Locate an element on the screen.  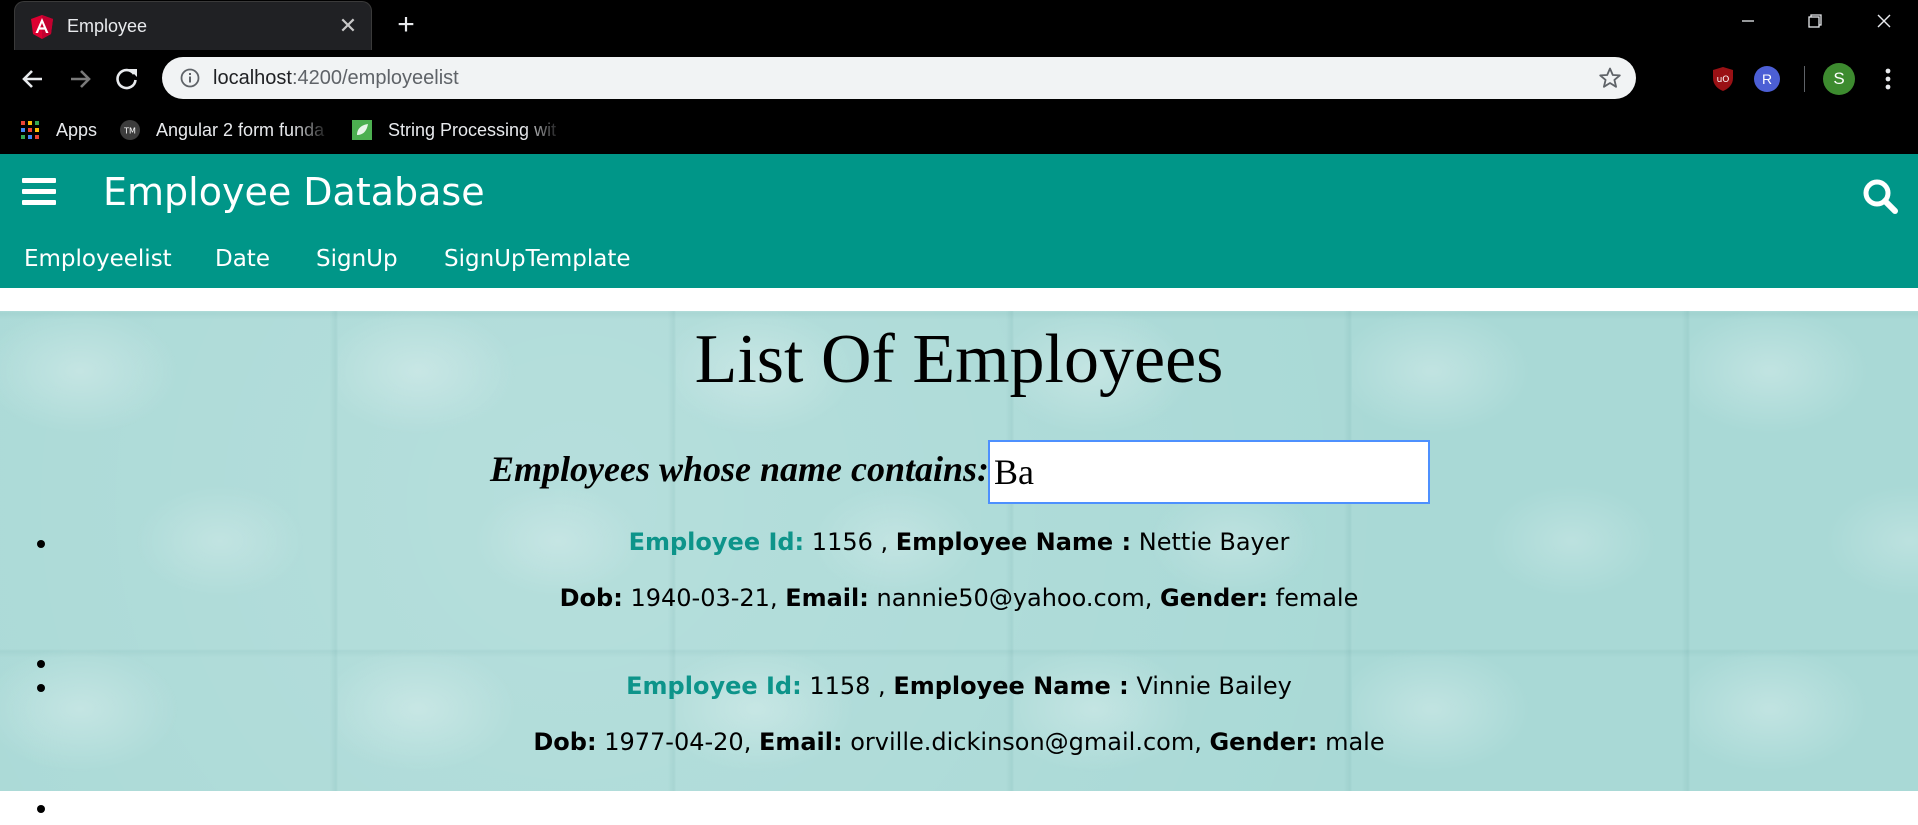
email-value: nannie50@yahoo.com is located at coordinates (1010, 598).